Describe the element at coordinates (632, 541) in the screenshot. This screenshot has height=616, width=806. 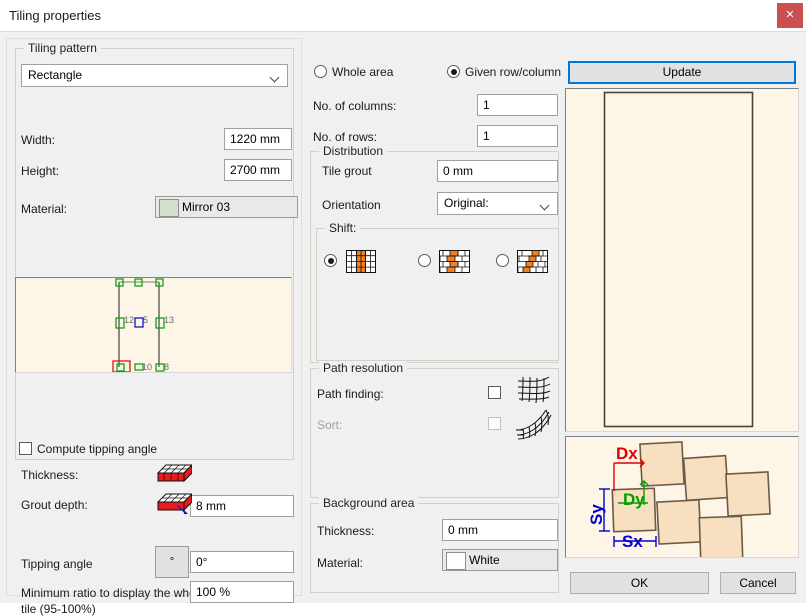
I see `svg-text: Sx` at that location.